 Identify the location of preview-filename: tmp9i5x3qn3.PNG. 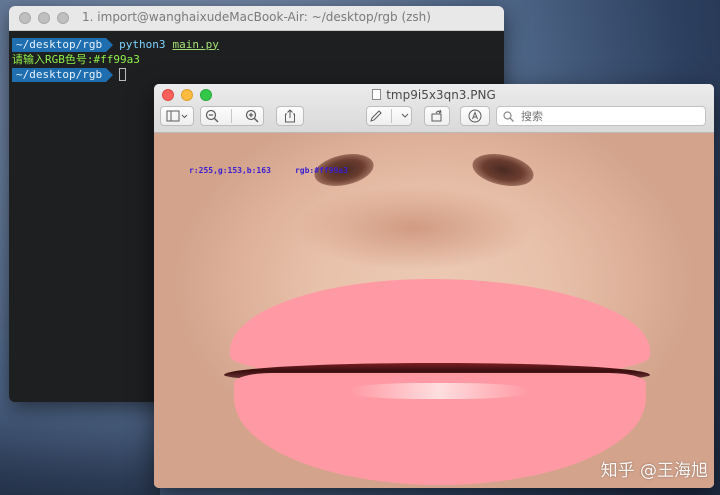
(441, 95).